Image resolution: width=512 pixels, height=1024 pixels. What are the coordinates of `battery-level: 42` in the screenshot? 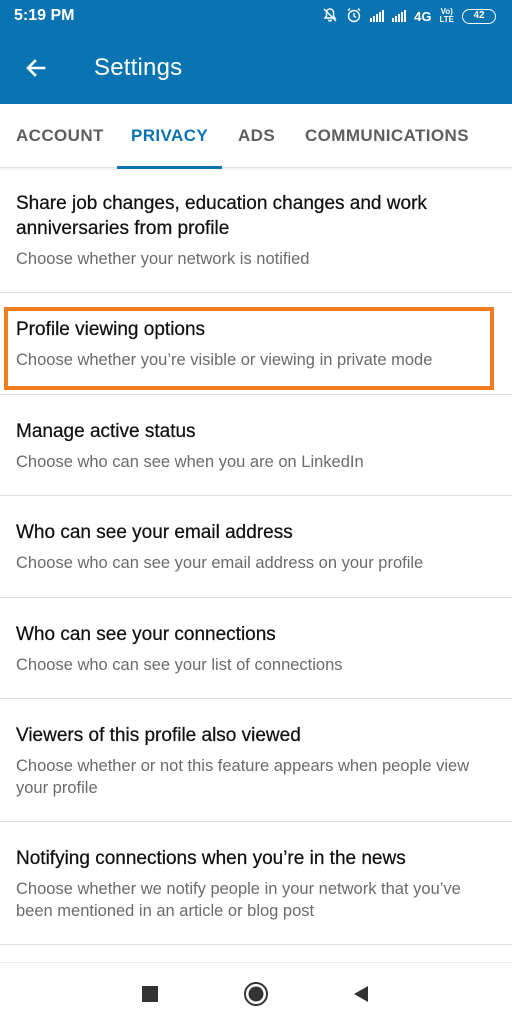 It's located at (479, 15).